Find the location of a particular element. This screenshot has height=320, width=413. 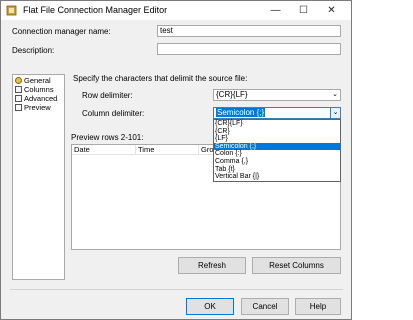

dropdown-option: Tab {t} is located at coordinates (277, 170).